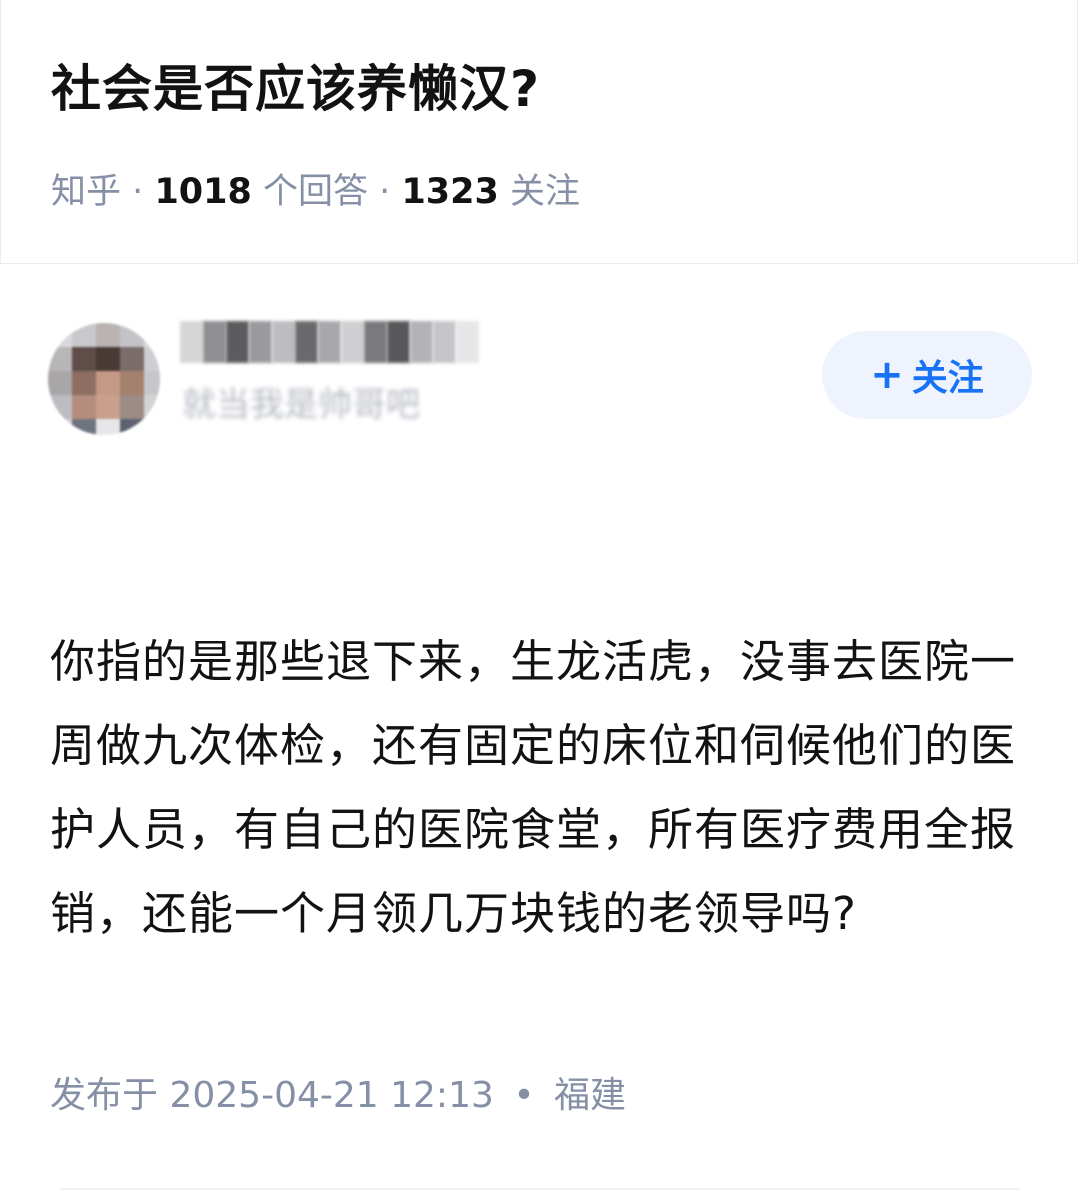  What do you see at coordinates (947, 378) in the screenshot?
I see `follow-label: 关注` at bounding box center [947, 378].